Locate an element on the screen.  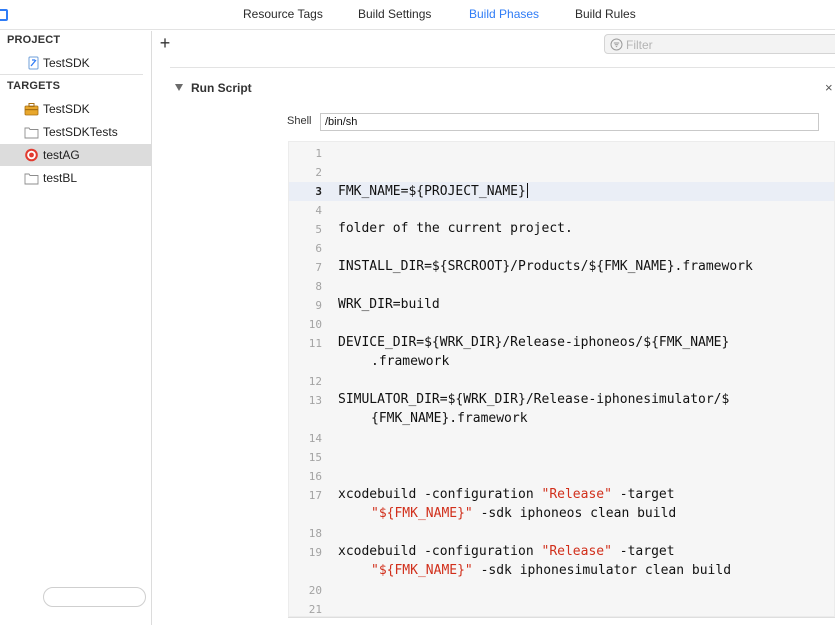
line-number: 15 is located at coordinates (315, 457).